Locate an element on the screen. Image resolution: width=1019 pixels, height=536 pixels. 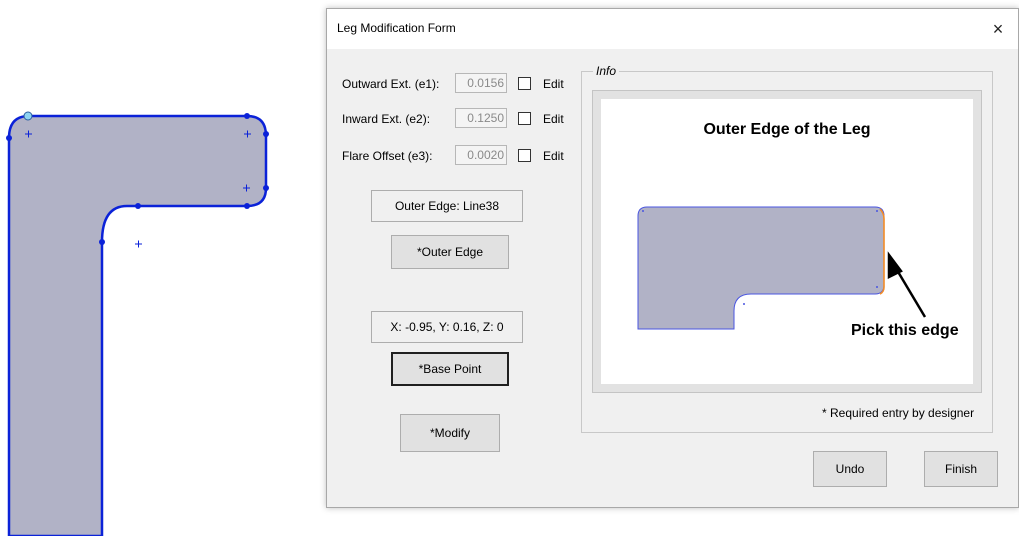
flare-offset-field: 0.0020 is located at coordinates (481, 155).